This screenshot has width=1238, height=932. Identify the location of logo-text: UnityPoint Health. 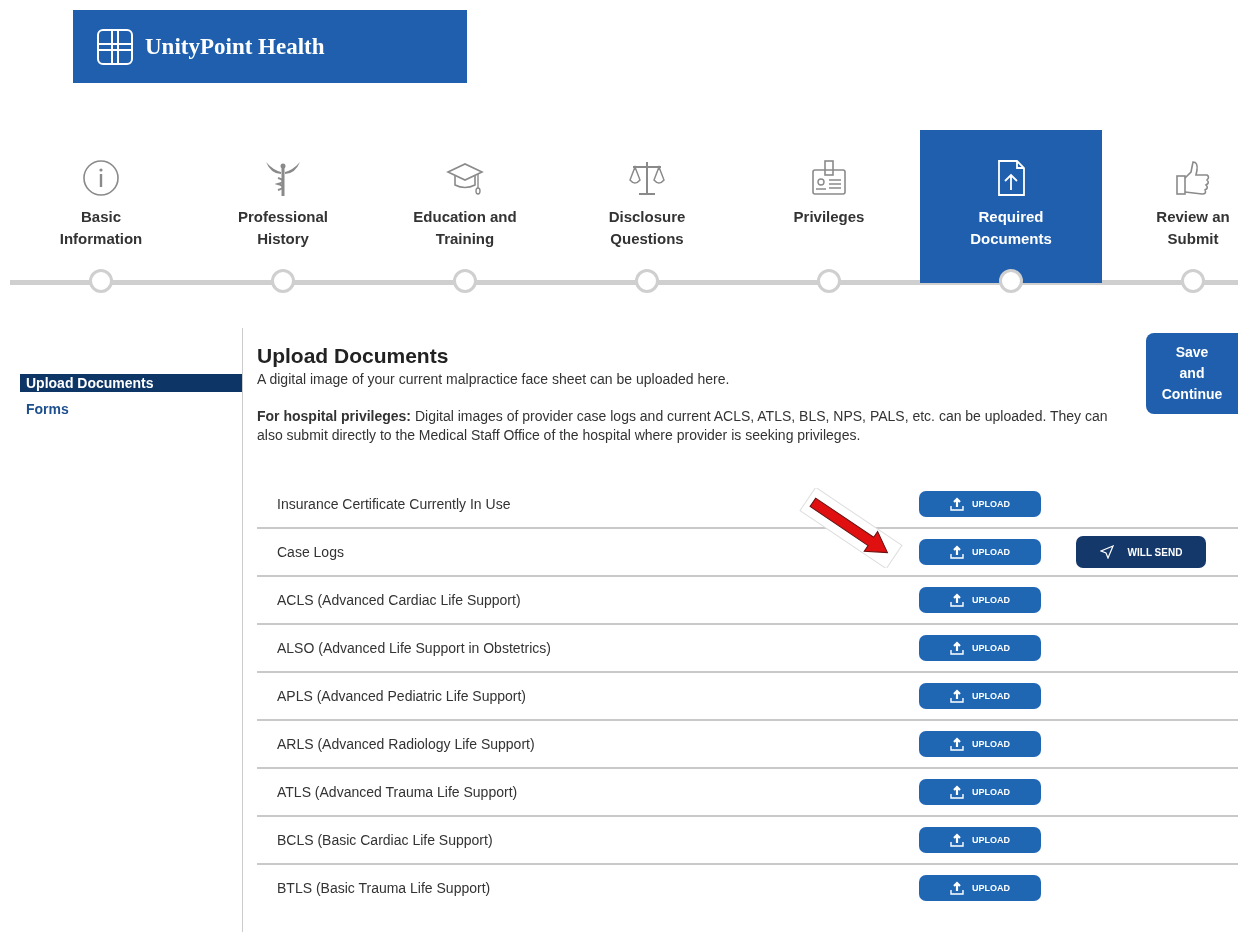
(235, 46).